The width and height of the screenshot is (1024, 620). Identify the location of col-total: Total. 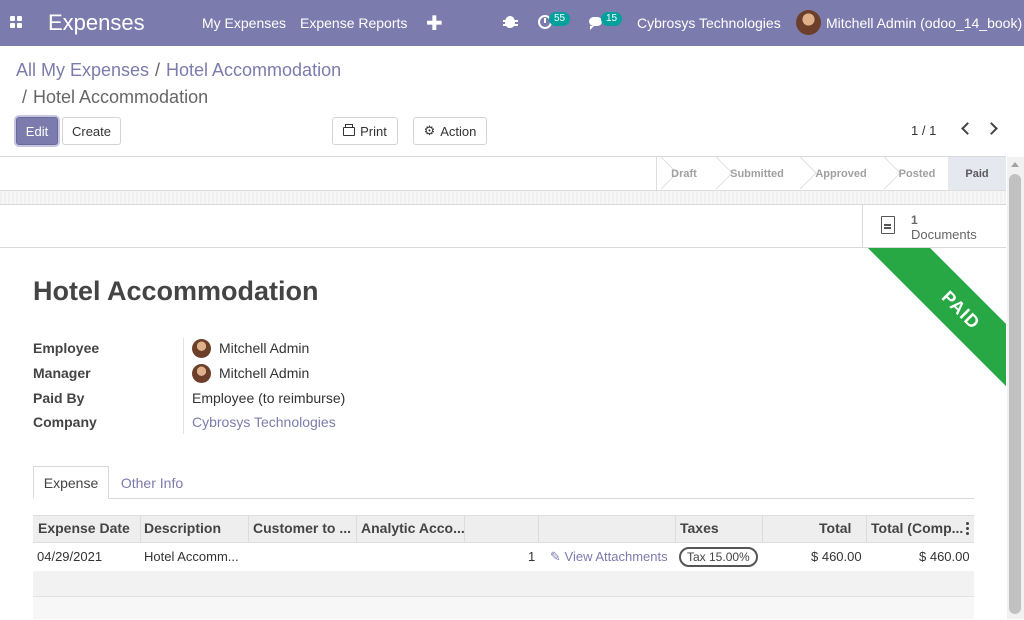
(835, 528).